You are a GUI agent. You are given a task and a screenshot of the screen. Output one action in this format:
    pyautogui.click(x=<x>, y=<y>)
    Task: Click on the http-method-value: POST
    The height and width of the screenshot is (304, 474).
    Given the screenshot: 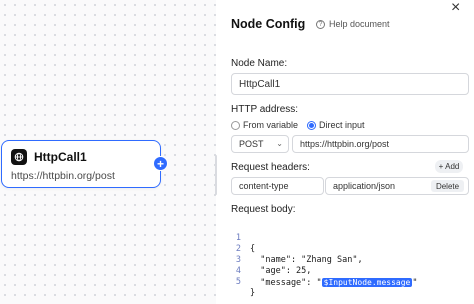 What is the action you would take?
    pyautogui.click(x=251, y=144)
    